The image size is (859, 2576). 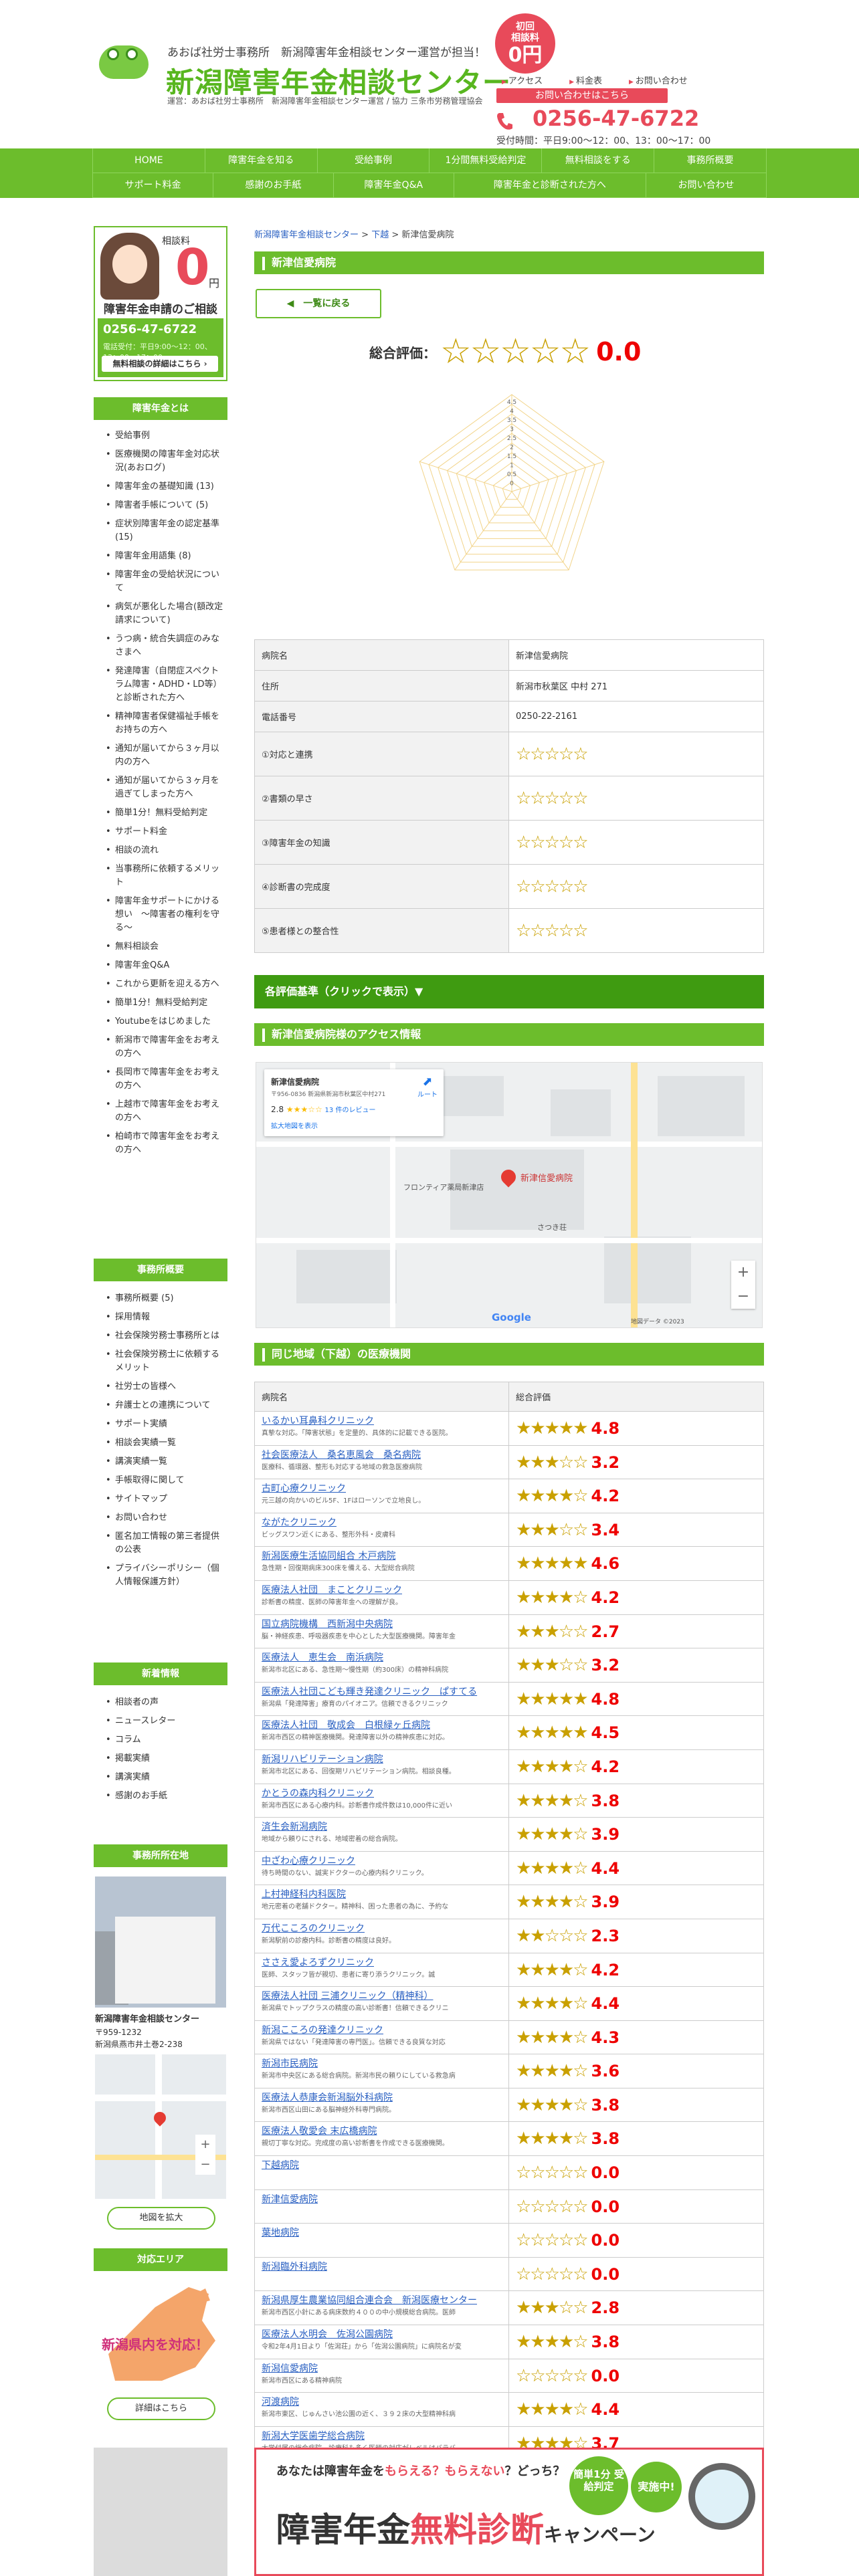 What do you see at coordinates (382, 2199) in the screenshot?
I see `hospital-link: 新津信愛病院` at bounding box center [382, 2199].